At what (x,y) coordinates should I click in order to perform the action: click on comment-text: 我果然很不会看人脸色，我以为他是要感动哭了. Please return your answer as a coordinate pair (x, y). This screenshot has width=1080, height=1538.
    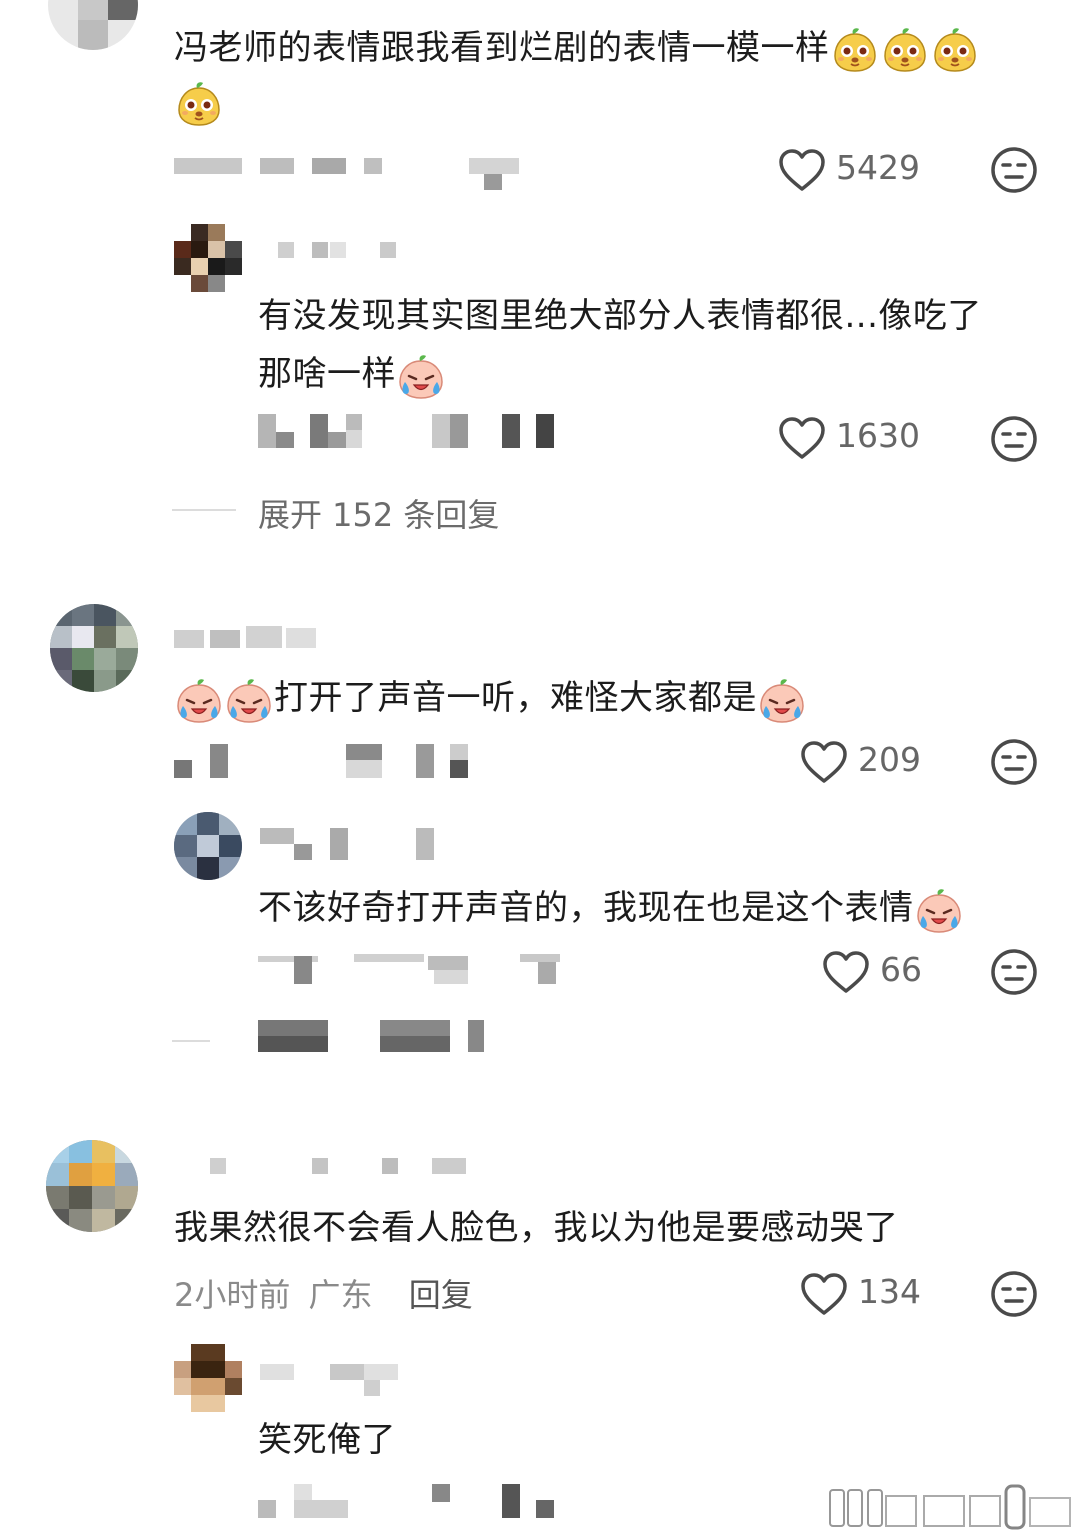
    Looking at the image, I should click on (536, 1228).